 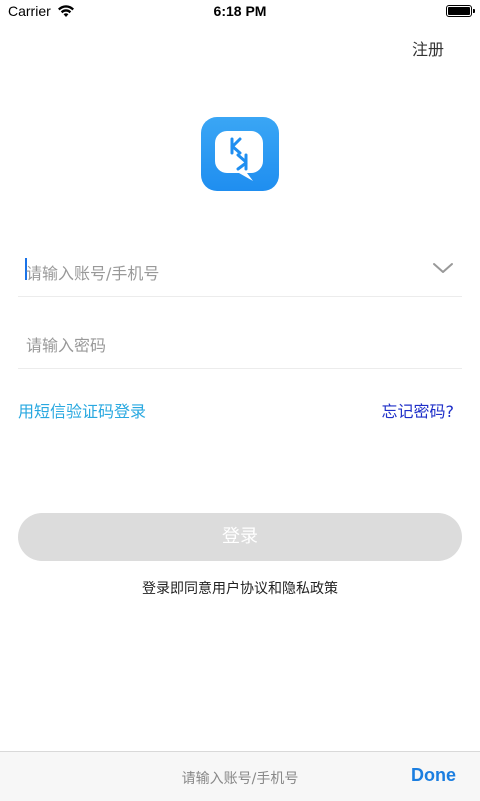 What do you see at coordinates (240, 537) in the screenshot?
I see `login-button: 登录` at bounding box center [240, 537].